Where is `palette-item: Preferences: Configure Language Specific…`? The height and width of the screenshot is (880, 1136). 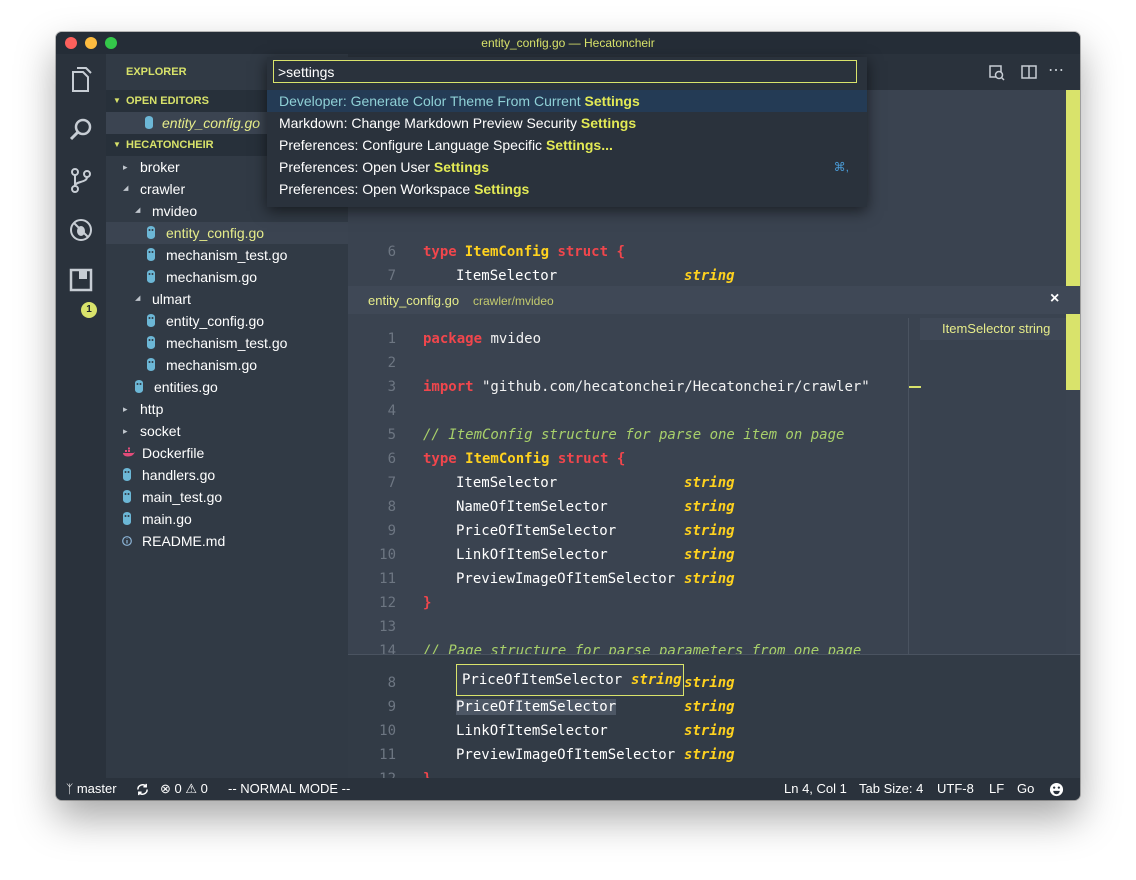 palette-item: Preferences: Configure Language Specific… is located at coordinates (567, 145).